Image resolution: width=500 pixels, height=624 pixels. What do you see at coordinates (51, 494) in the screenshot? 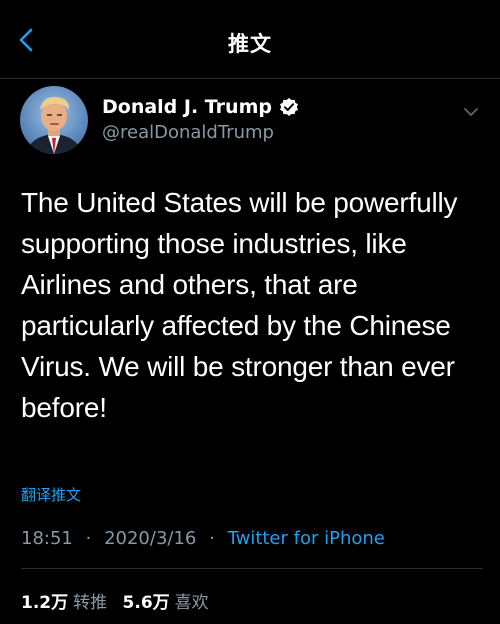
I see `translate-tweet-link: 翻译推文` at bounding box center [51, 494].